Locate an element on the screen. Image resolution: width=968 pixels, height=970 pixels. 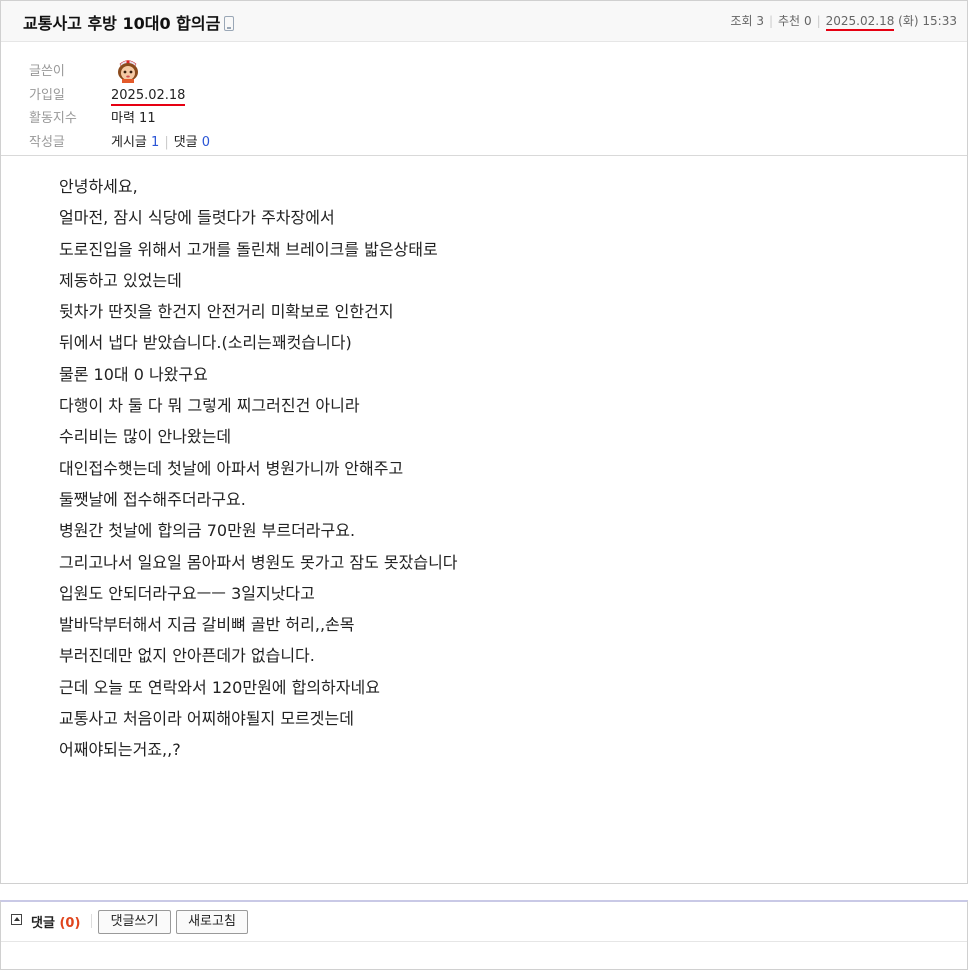
body-line: 수리비는 많이 안나왔는데 is located at coordinates (145, 437).